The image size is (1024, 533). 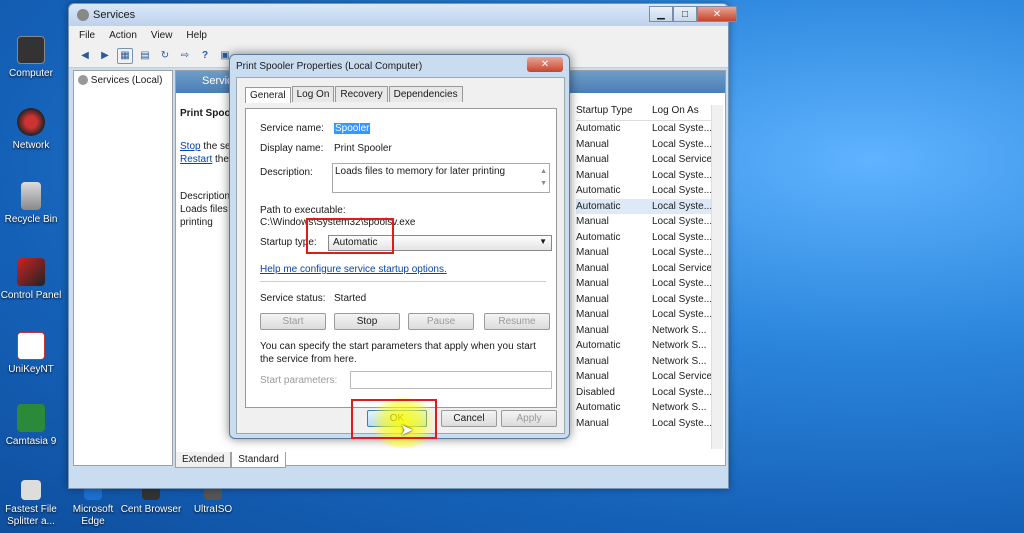 I want to click on desktop-icon-network: Network, so click(x=31, y=130).